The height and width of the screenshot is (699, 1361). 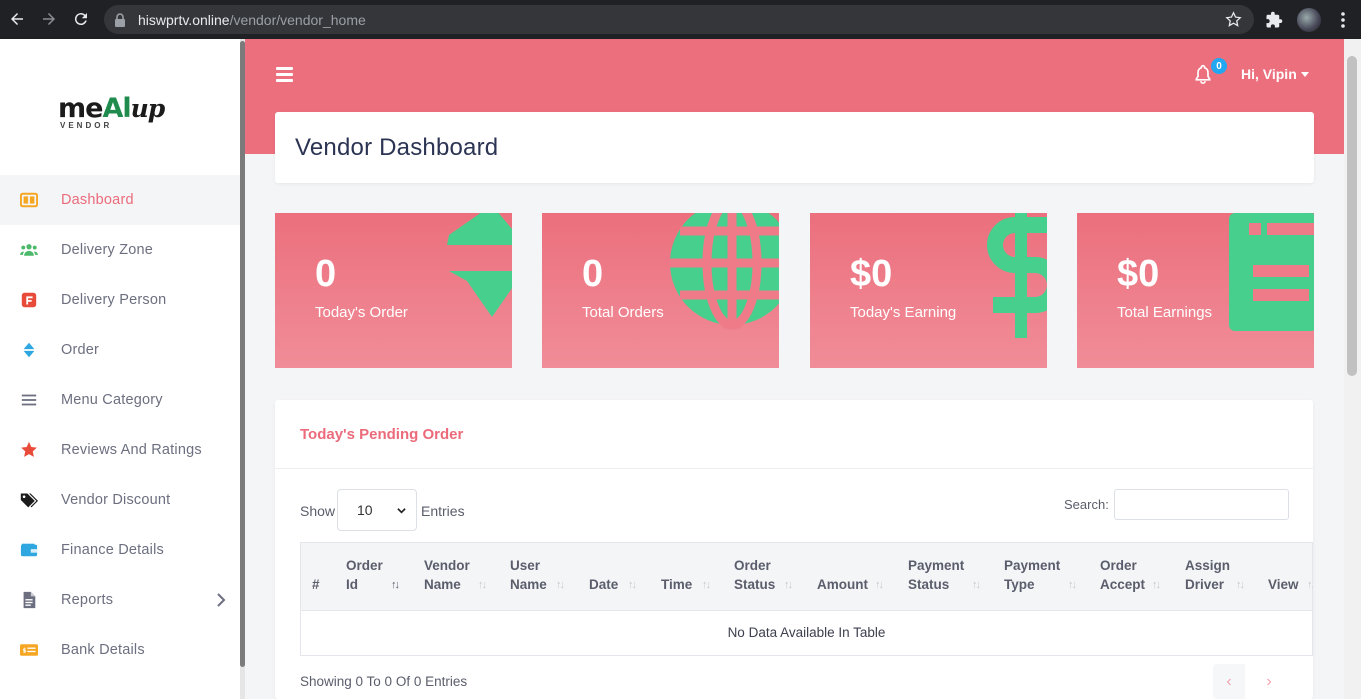 I want to click on column-header-vendor-name: Vendor Name, so click(x=447, y=575).